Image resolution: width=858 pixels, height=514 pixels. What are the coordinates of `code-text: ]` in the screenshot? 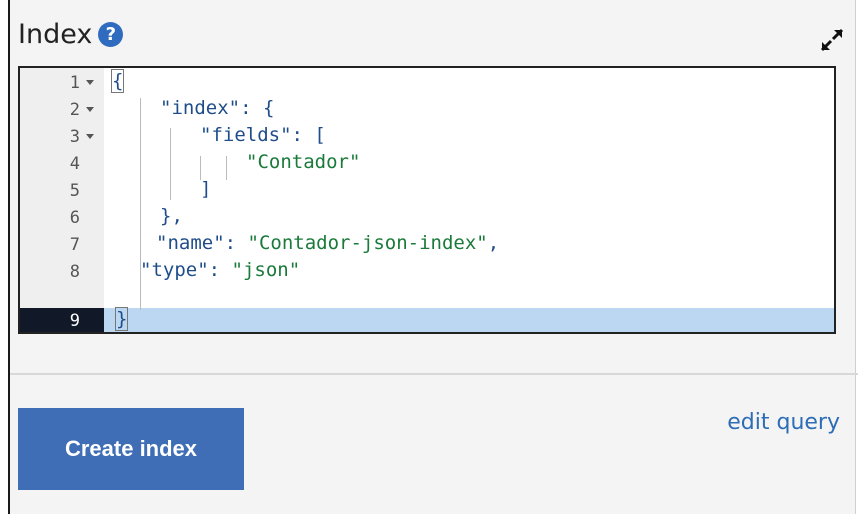 It's located at (206, 189).